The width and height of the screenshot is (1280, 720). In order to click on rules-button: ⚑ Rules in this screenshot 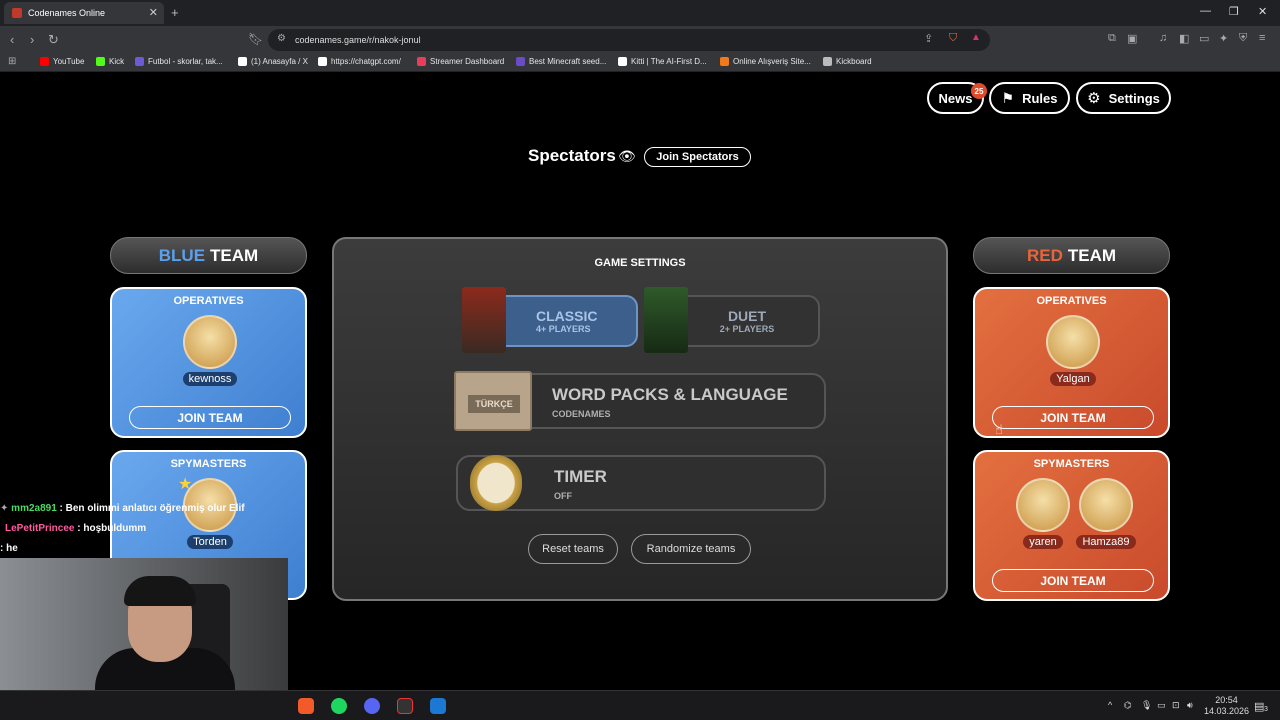, I will do `click(1029, 98)`.